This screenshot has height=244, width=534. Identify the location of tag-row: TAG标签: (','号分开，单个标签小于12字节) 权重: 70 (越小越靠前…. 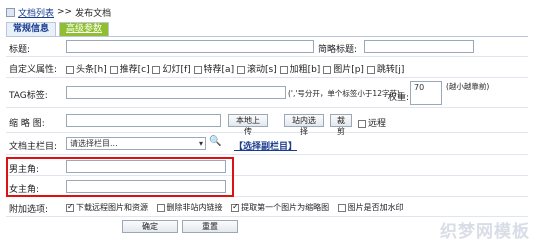
(267, 93).